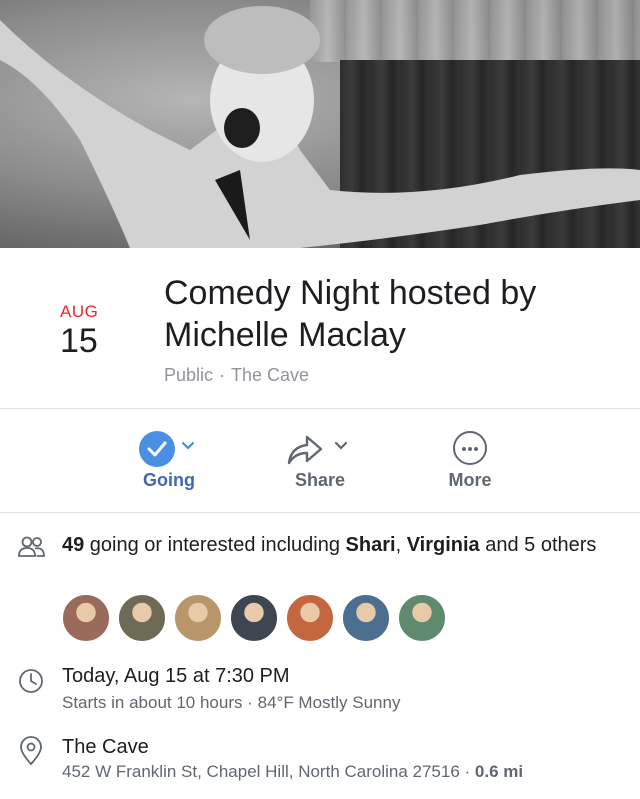 This screenshot has height=799, width=640. I want to click on event-title: Comedy Night hosted by Michelle Maclay, so click(350, 314).